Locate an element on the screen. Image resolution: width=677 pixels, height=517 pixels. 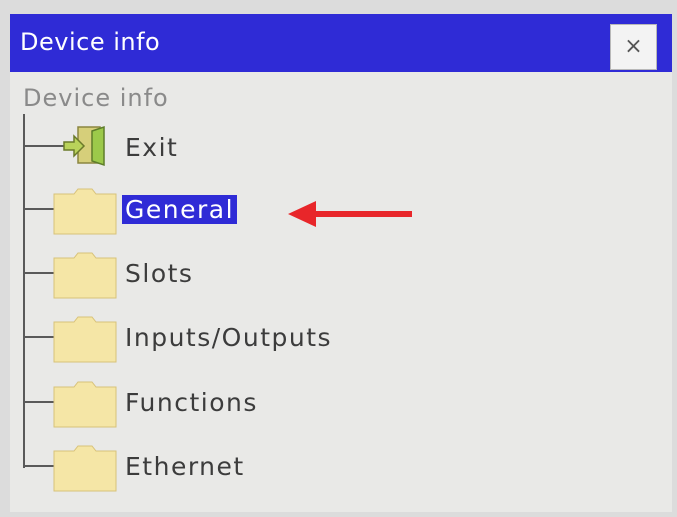
tree-connector-line is located at coordinates (24, 291).